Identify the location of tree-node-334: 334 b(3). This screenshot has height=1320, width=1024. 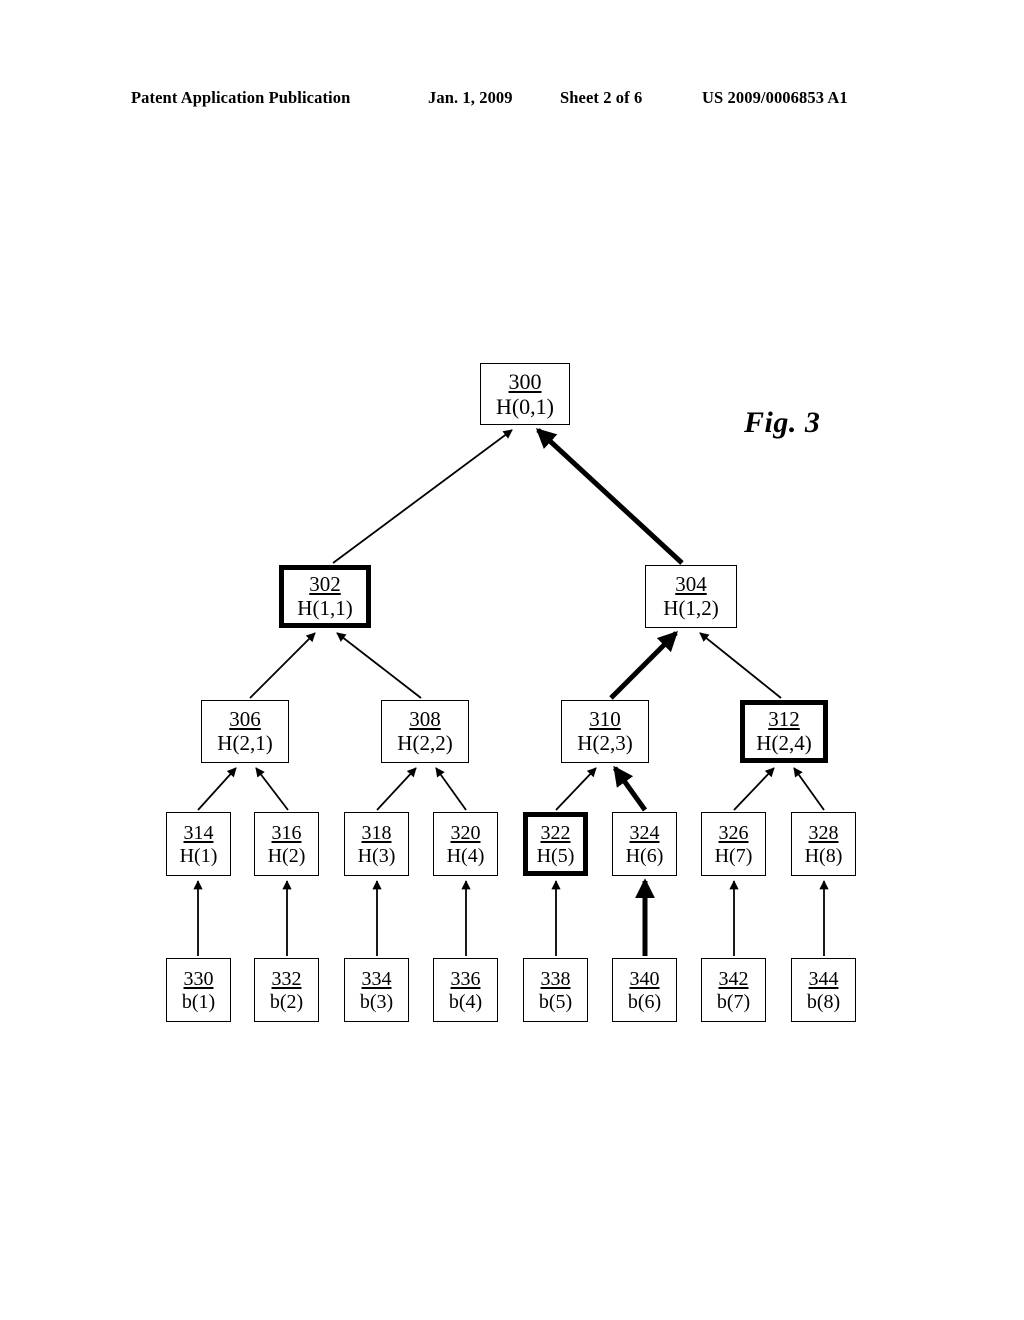
(376, 990).